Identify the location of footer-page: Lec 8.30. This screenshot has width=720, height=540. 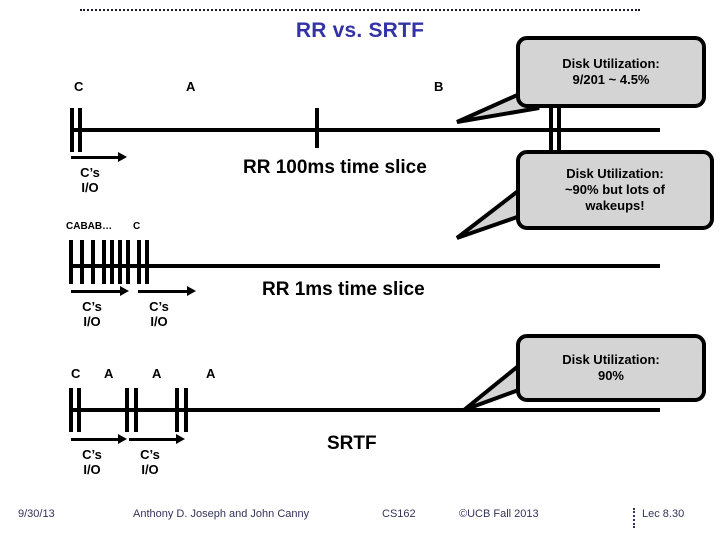
(663, 514).